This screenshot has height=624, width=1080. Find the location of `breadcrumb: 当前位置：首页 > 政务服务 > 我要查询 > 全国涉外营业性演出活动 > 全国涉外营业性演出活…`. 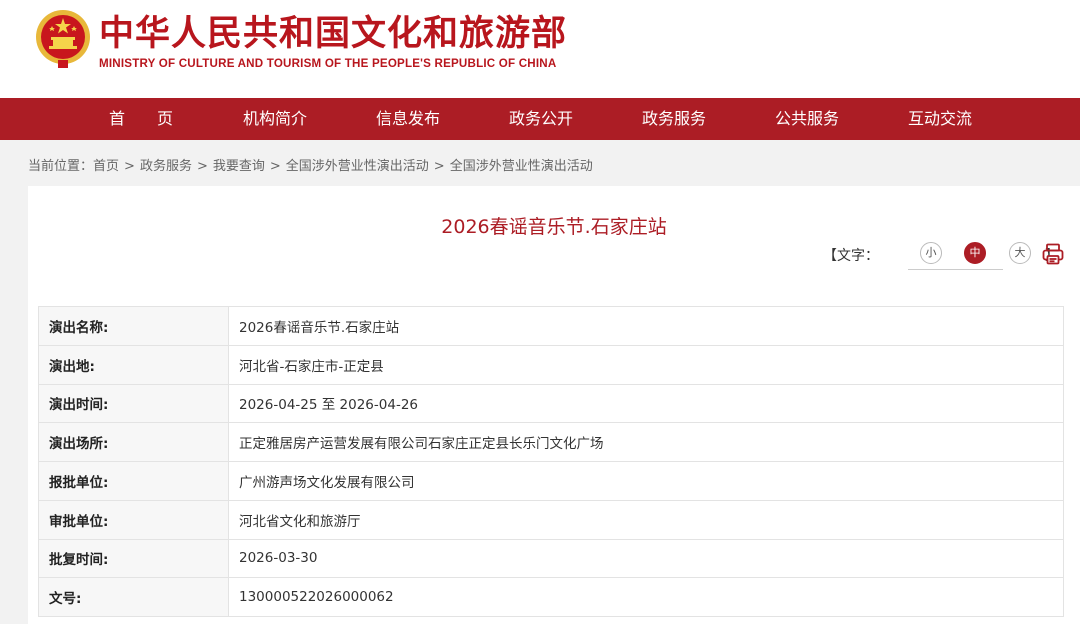

breadcrumb: 当前位置：首页 > 政务服务 > 我要查询 > 全国涉外营业性演出活动 > 全国涉外营业性演出活… is located at coordinates (310, 164).